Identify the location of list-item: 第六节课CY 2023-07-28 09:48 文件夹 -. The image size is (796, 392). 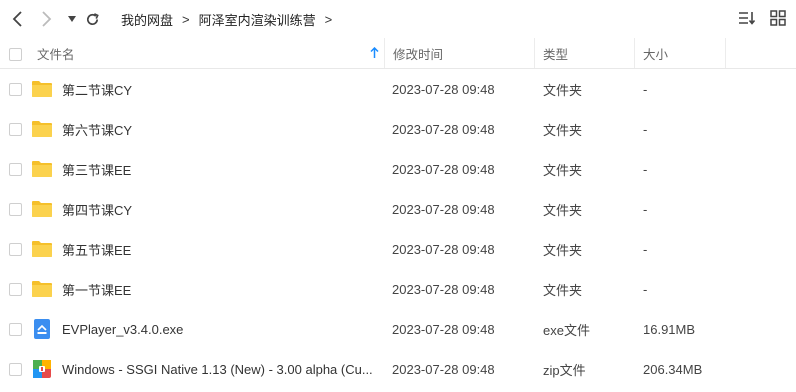
(398, 129).